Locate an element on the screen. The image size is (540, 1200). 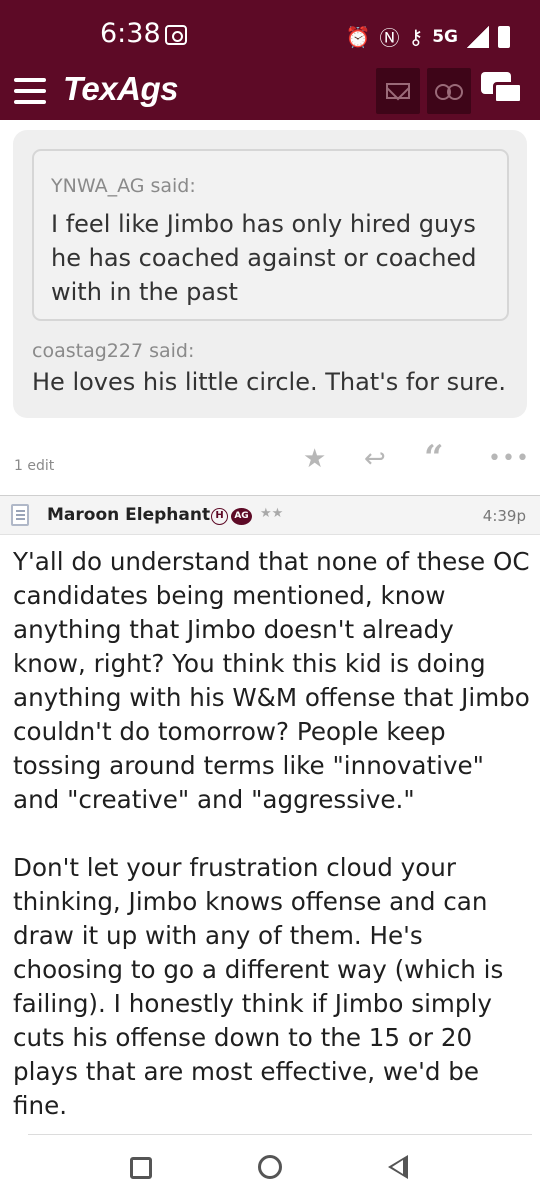
status-icons: ⏰ Ⓝ ⚷ 5G is located at coordinates (428, 36).